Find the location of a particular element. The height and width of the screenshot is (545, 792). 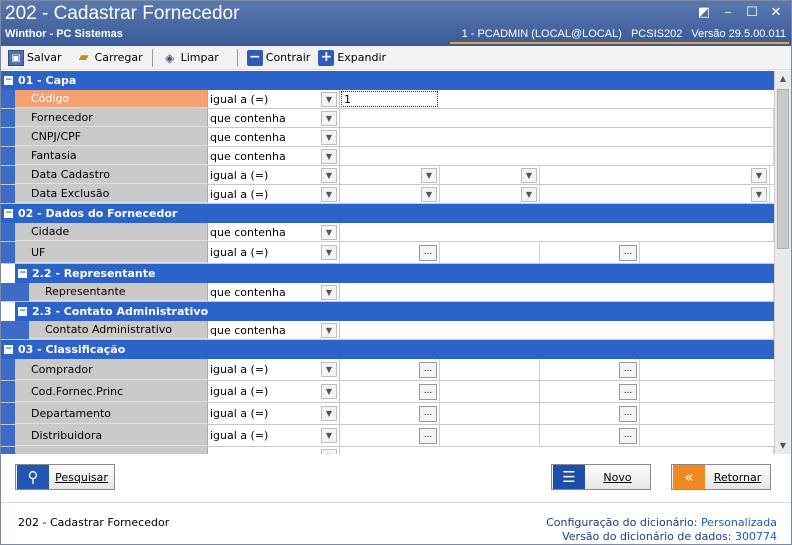

vertical-scrollbar: ▲ ▼ is located at coordinates (782, 262).